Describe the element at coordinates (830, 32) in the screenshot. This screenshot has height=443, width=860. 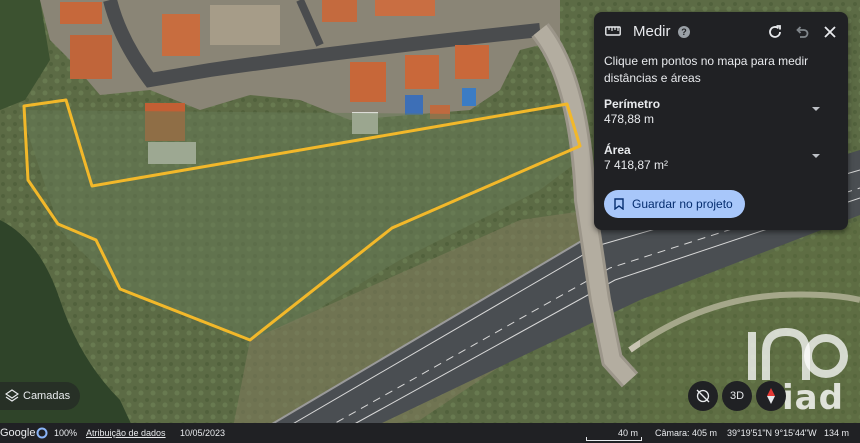
I see `close-icon` at that location.